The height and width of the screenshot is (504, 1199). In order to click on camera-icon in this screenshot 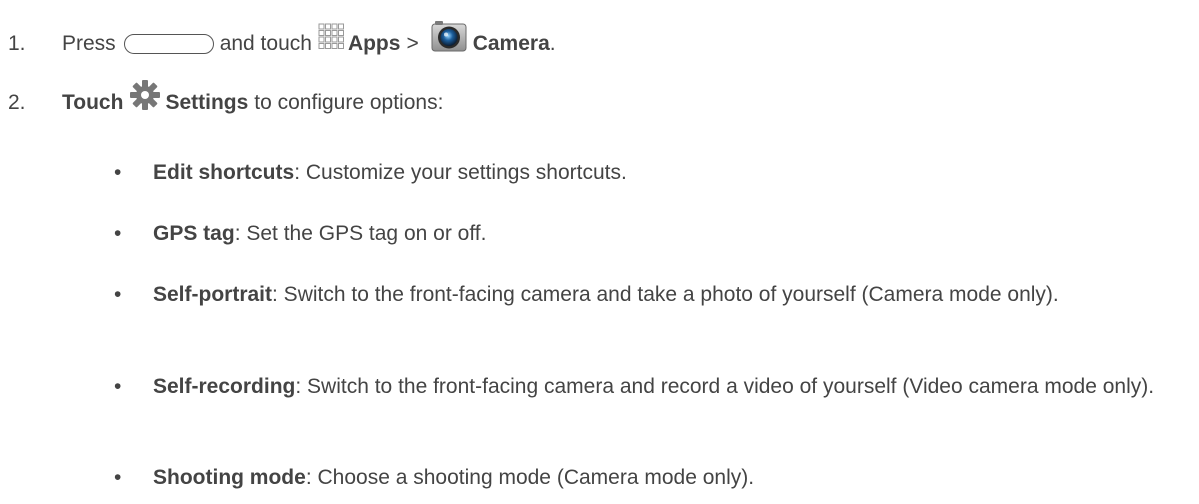, I will do `click(449, 39)`.